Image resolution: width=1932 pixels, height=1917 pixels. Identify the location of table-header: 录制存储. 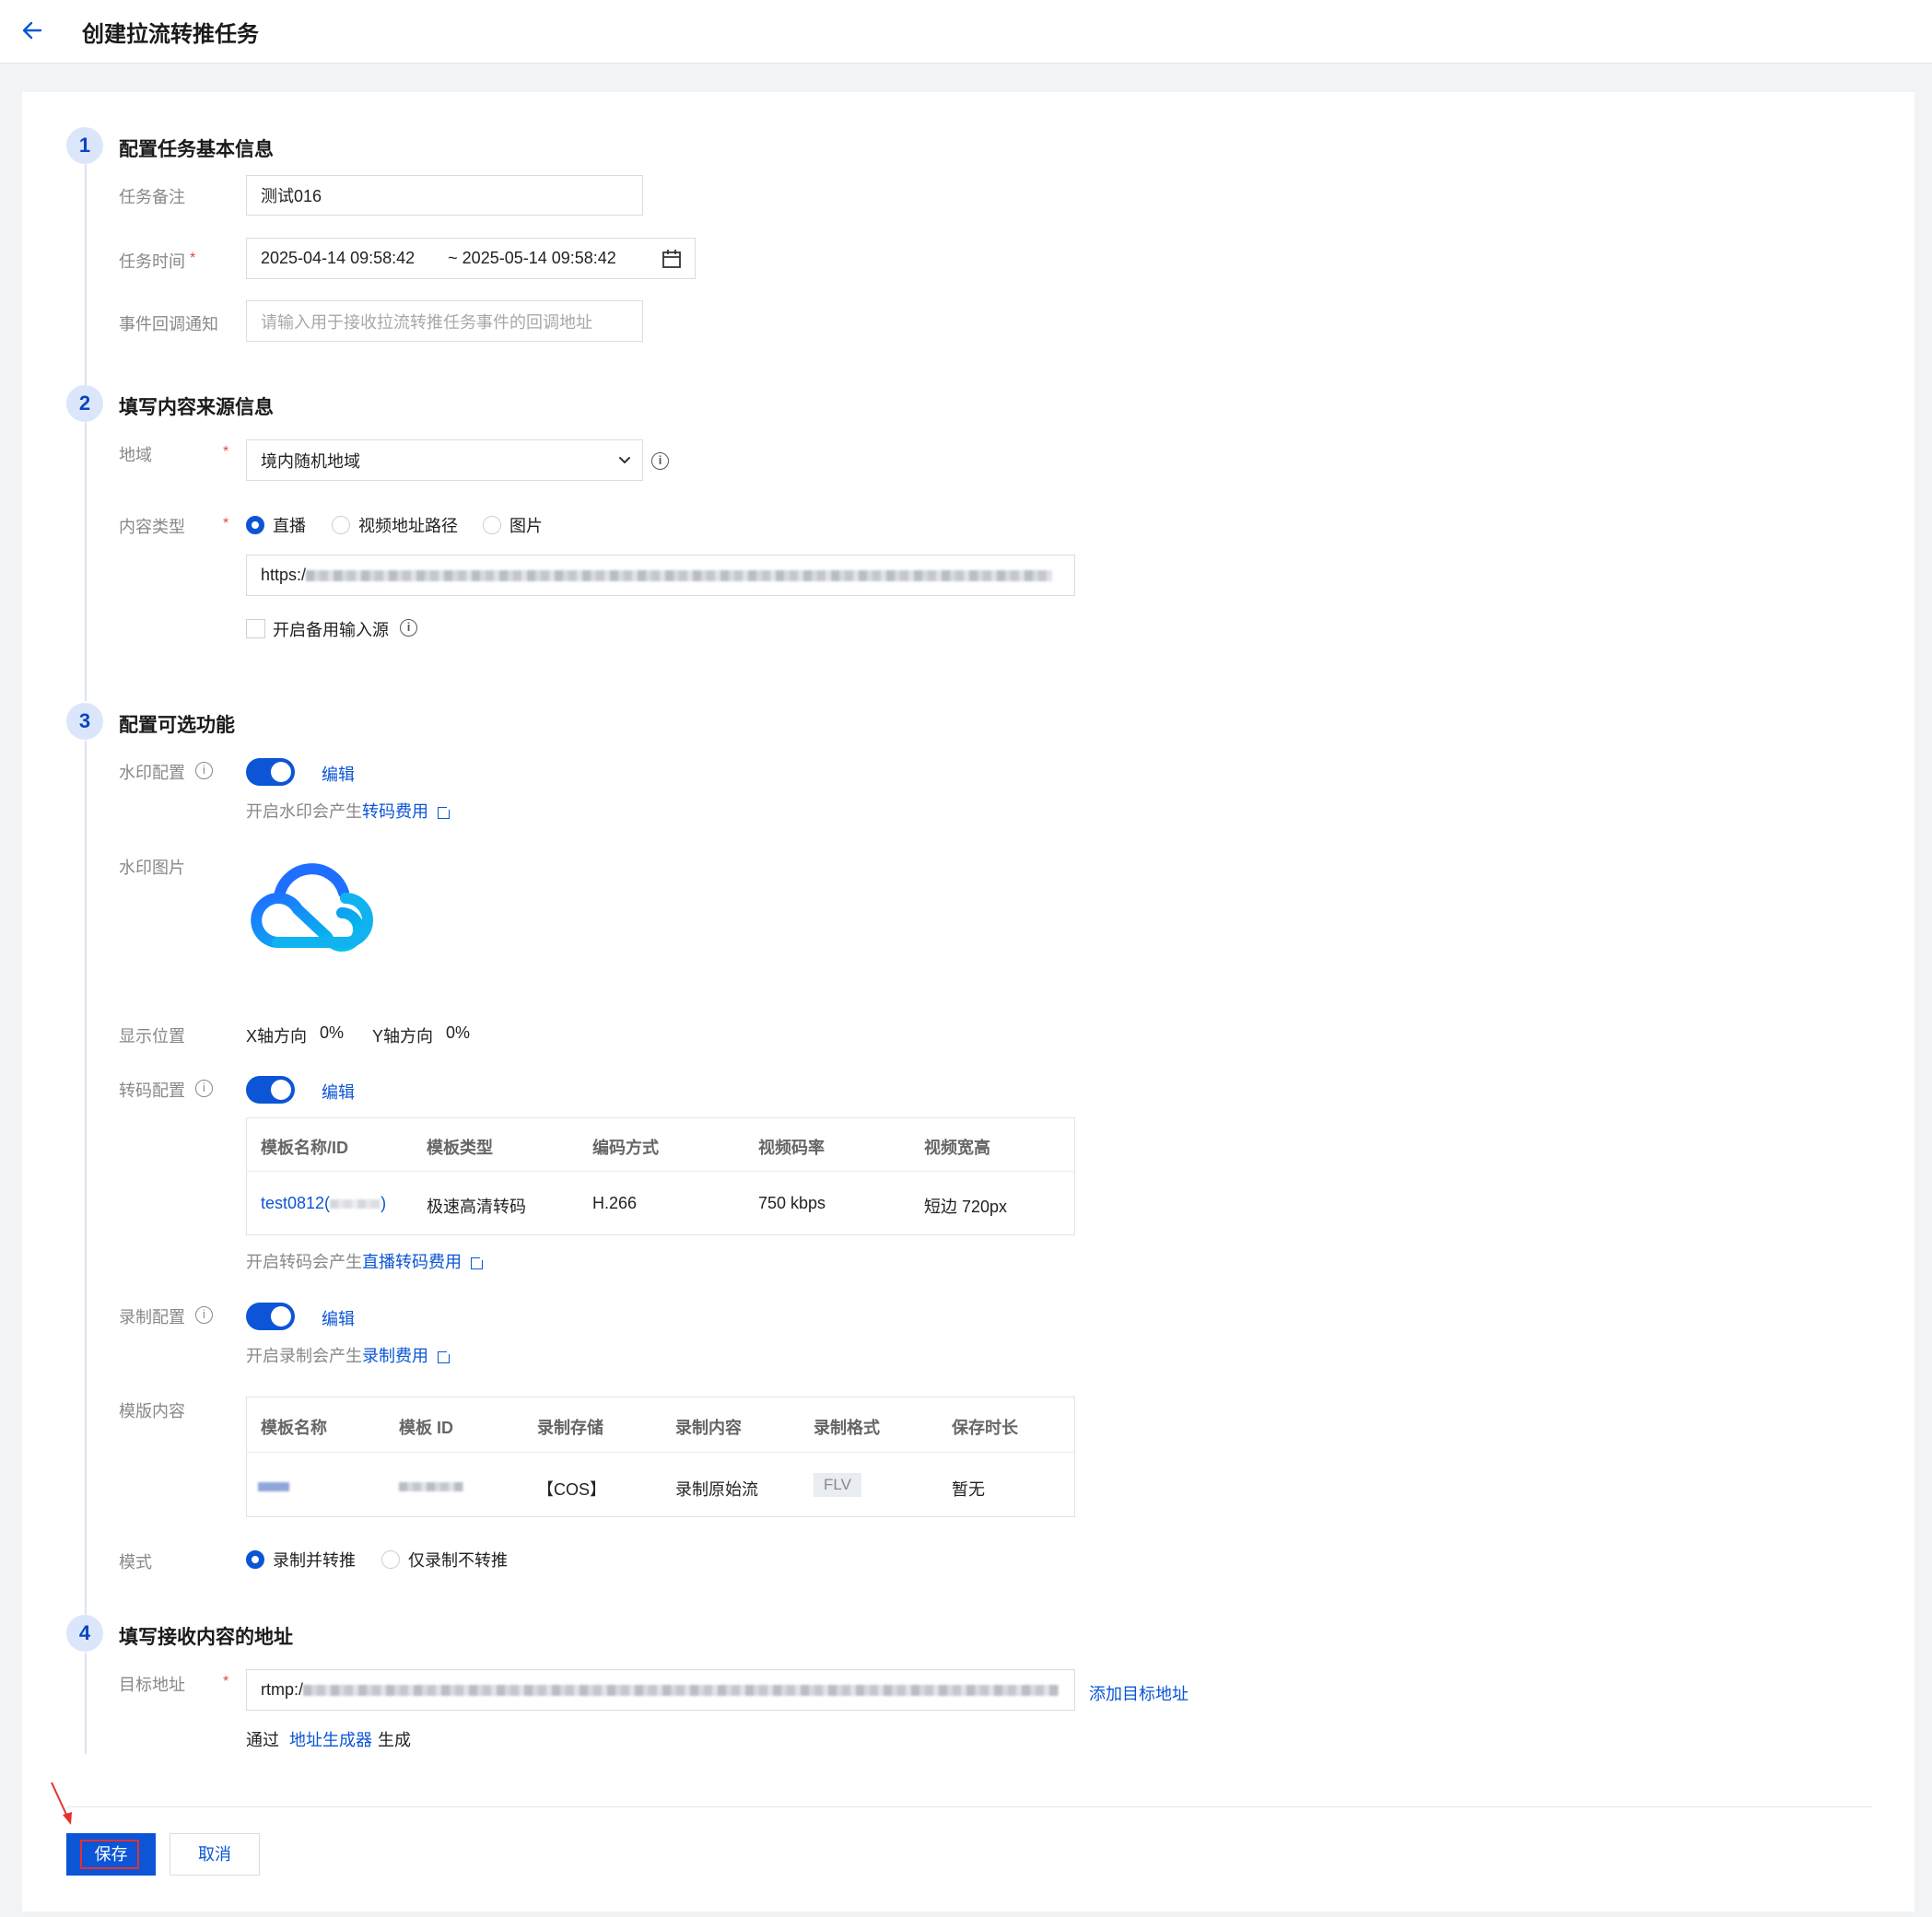
(570, 1428).